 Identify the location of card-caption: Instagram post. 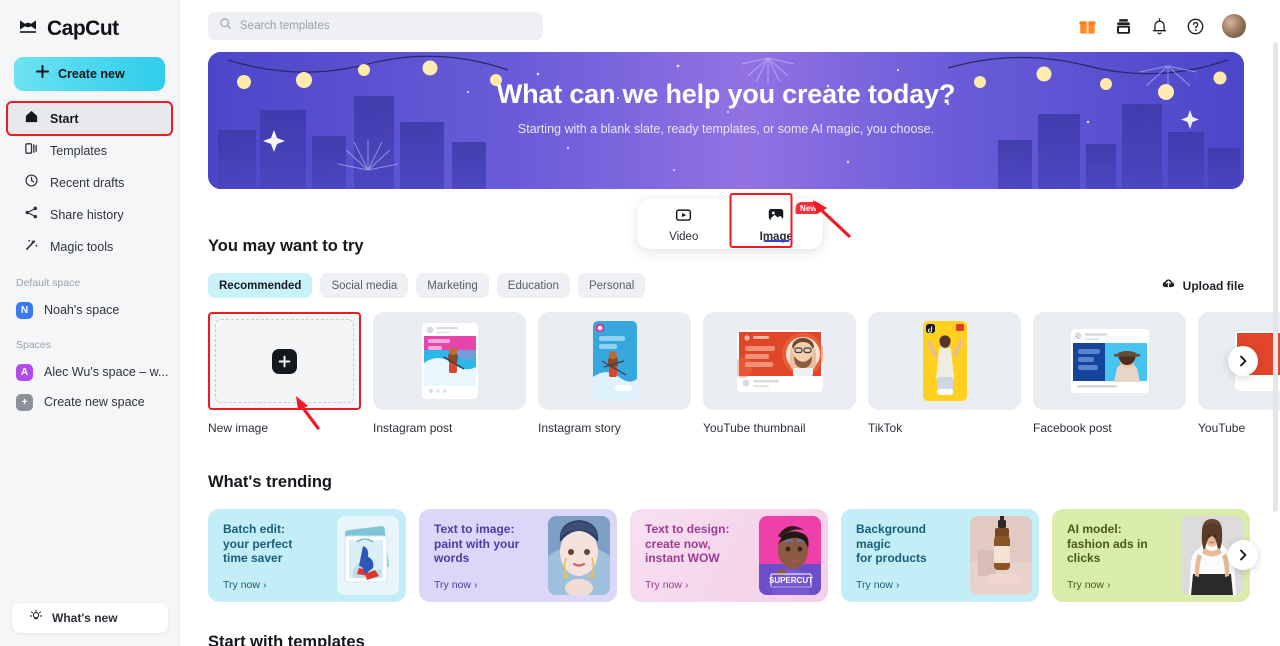
(413, 428).